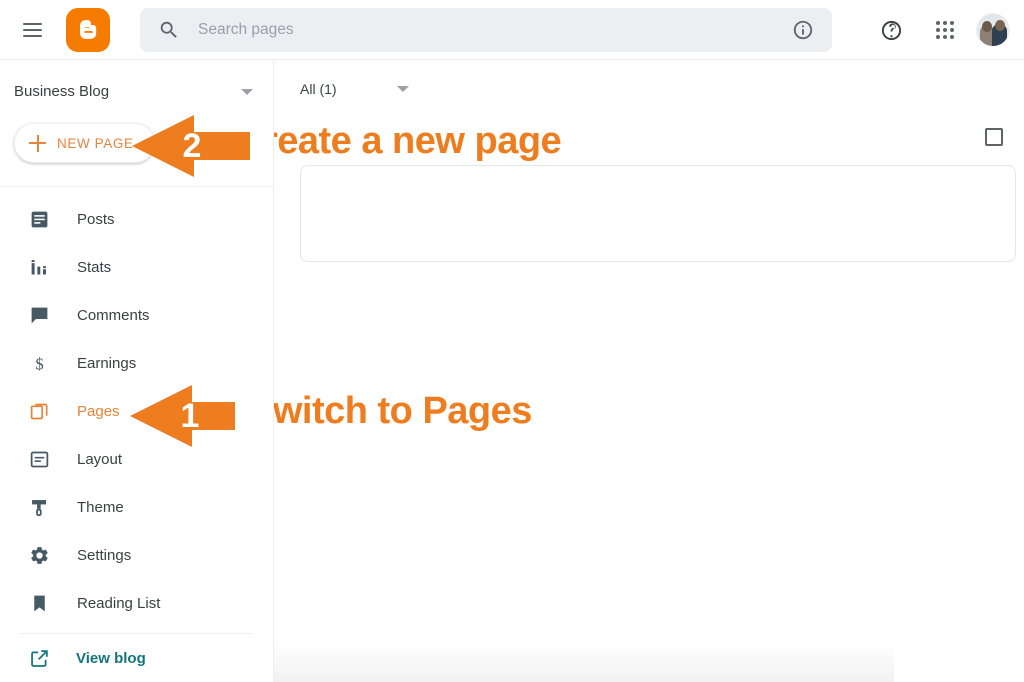 Image resolution: width=1024 pixels, height=682 pixels. Describe the element at coordinates (399, 141) in the screenshot. I see `annotation-text-2: Create a new page` at that location.